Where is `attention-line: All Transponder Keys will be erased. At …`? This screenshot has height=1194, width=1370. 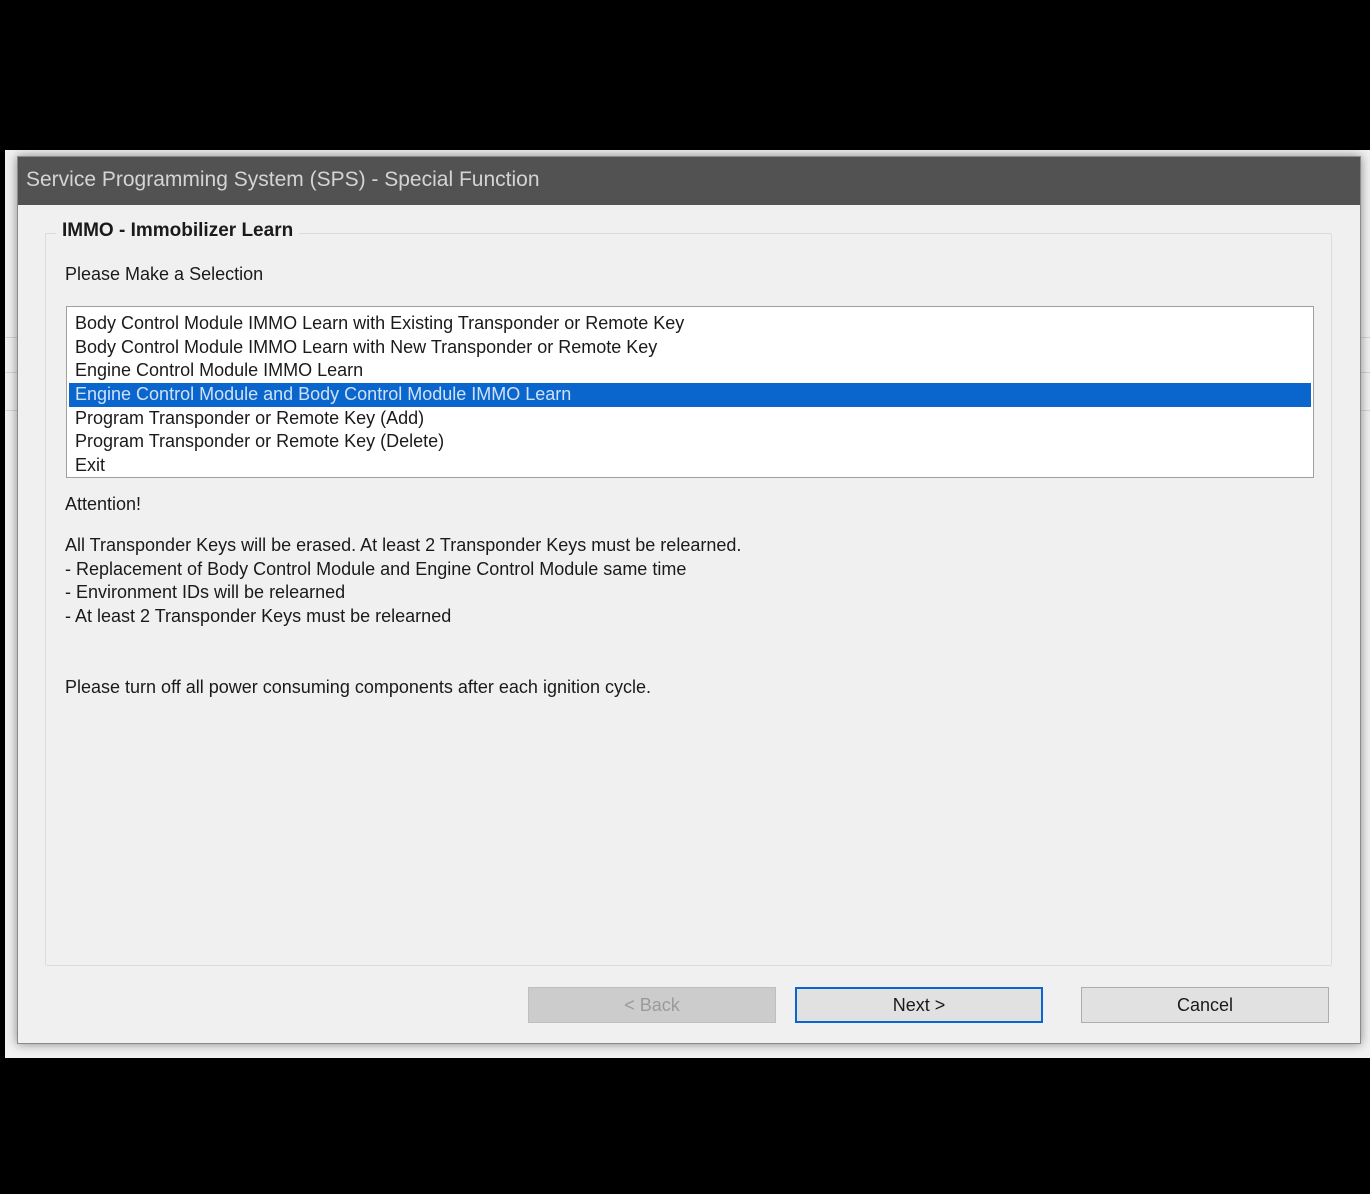 attention-line: All Transponder Keys will be erased. At … is located at coordinates (403, 545).